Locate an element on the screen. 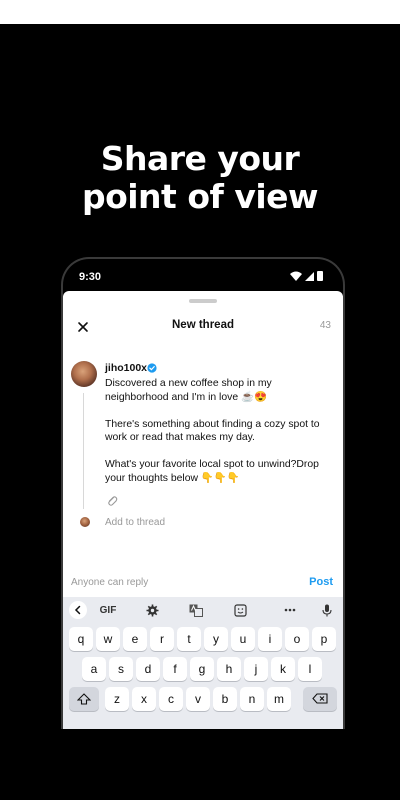 The height and width of the screenshot is (800, 400). username: jiho100x is located at coordinates (126, 368).